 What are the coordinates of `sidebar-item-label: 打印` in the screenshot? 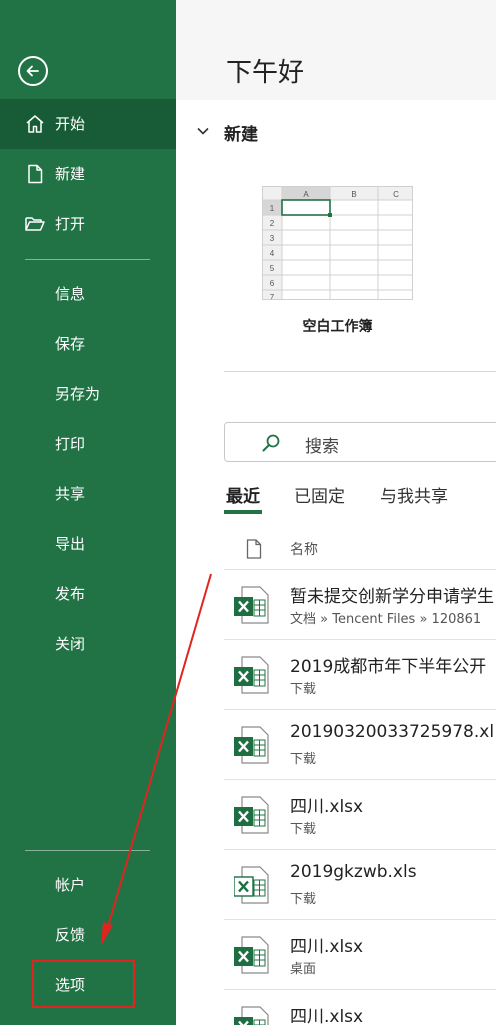 It's located at (70, 444).